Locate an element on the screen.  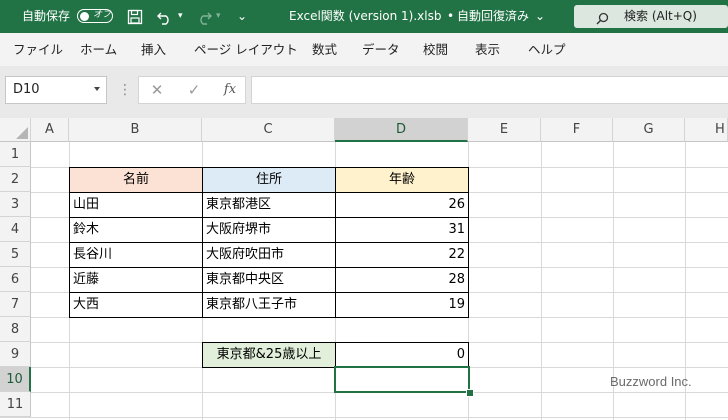
cell-name: 大西 is located at coordinates (137, 305).